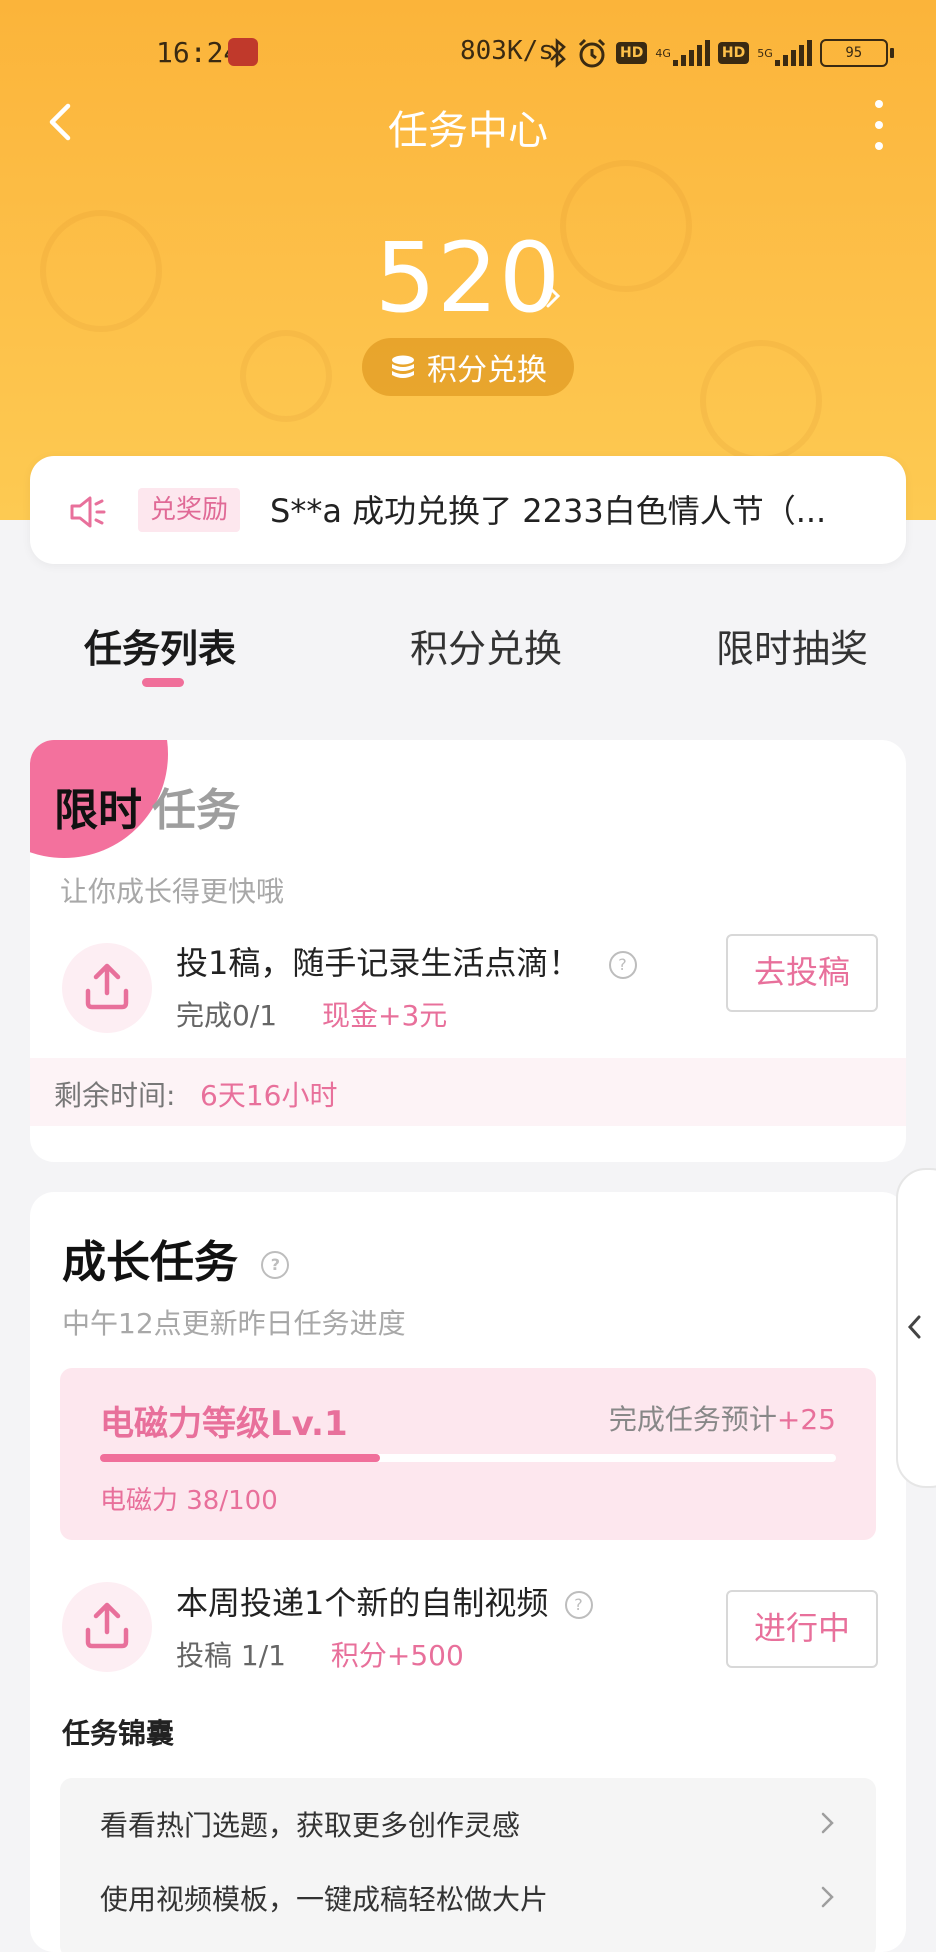  What do you see at coordinates (632, 53) in the screenshot?
I see `hd-badge: HD` at bounding box center [632, 53].